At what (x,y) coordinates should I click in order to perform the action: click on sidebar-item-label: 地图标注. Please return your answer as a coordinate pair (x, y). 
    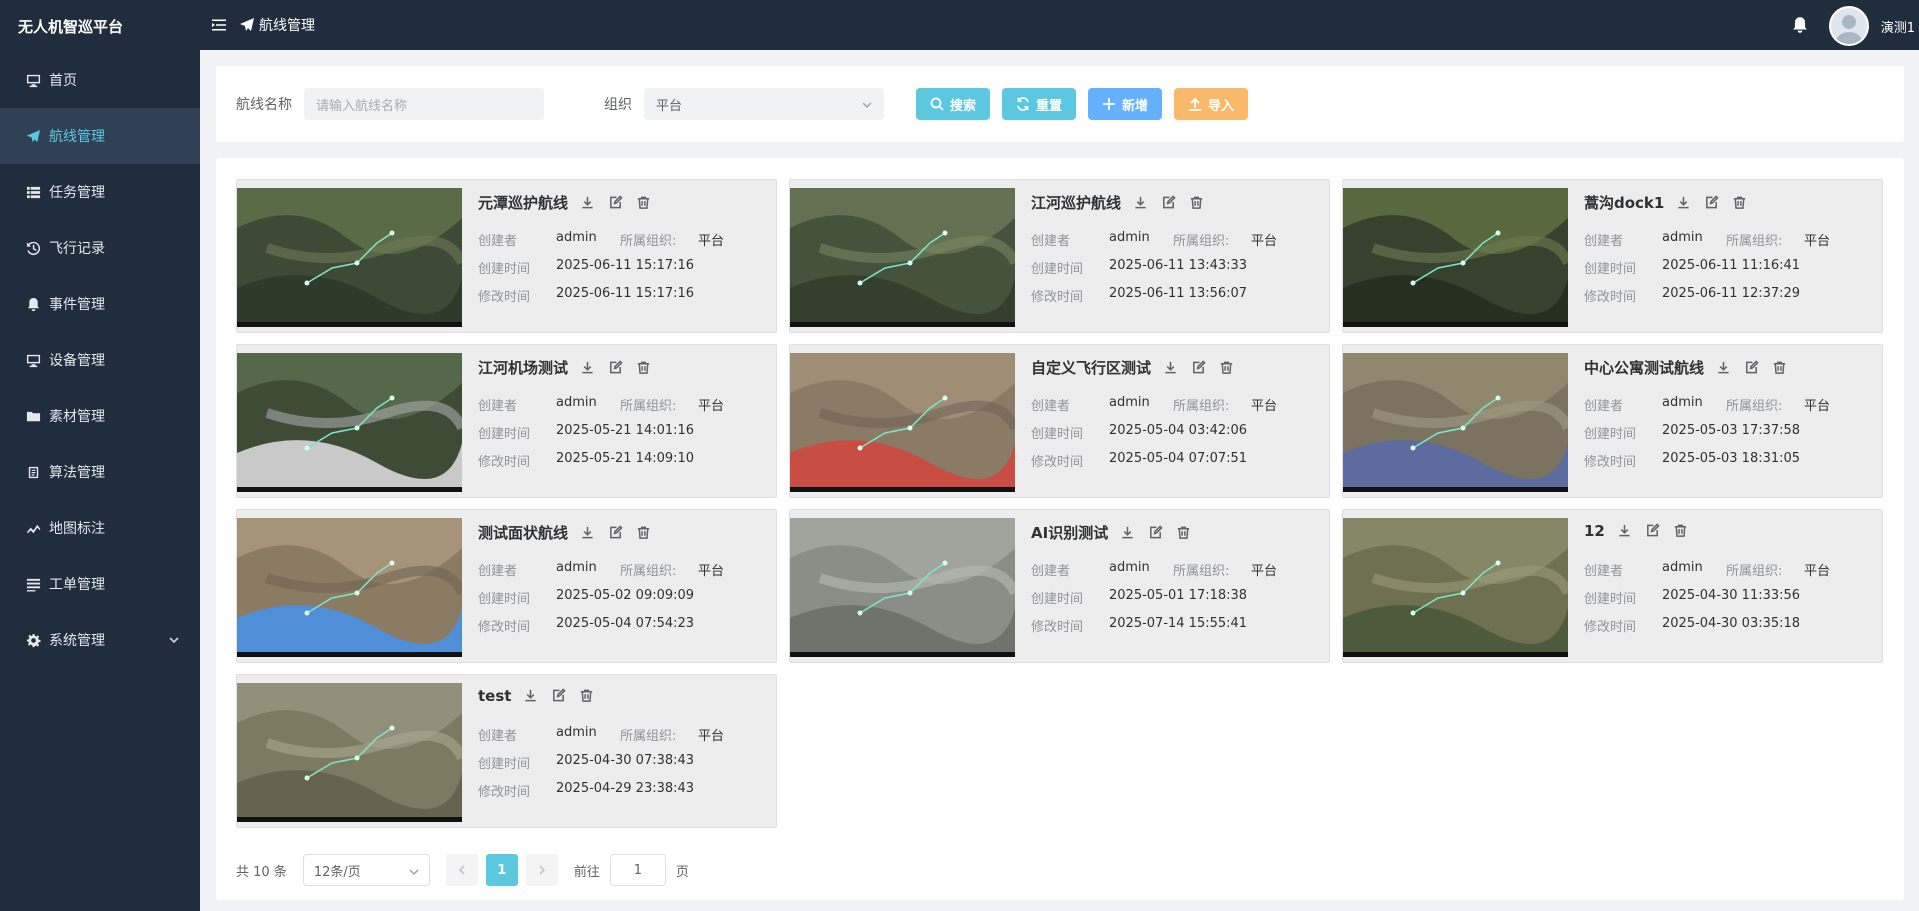
    Looking at the image, I should click on (77, 529).